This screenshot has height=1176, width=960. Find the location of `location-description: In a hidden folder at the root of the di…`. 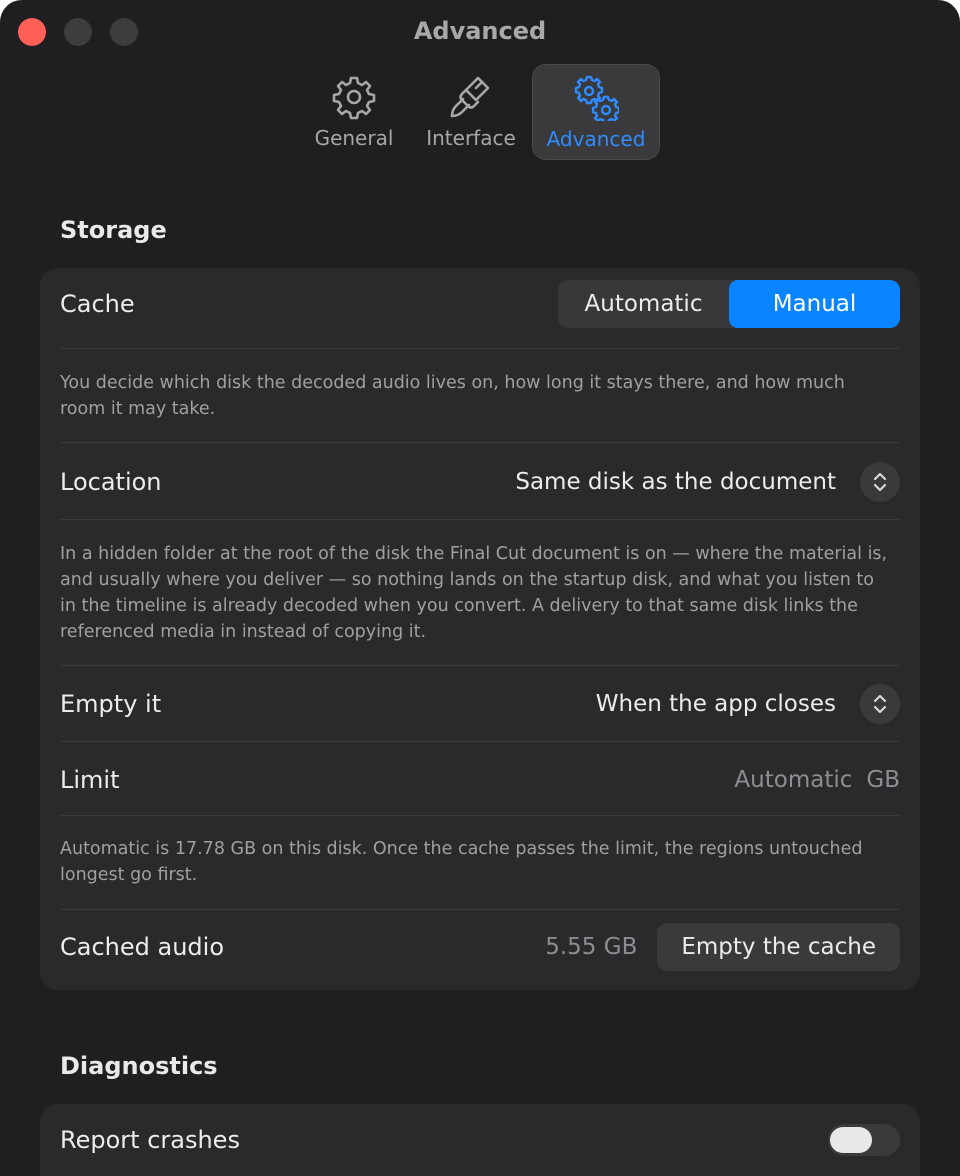

location-description: In a hidden folder at the root of the di… is located at coordinates (474, 593).